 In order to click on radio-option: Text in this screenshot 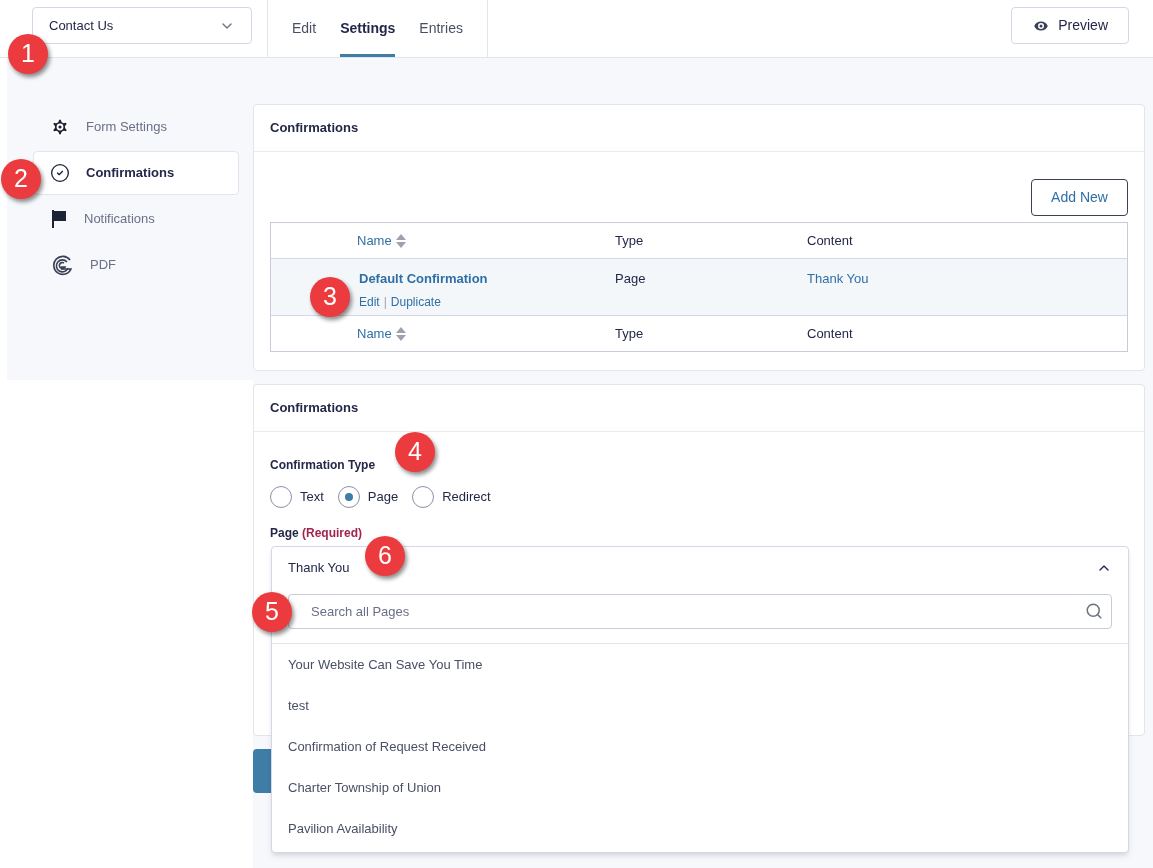, I will do `click(297, 497)`.